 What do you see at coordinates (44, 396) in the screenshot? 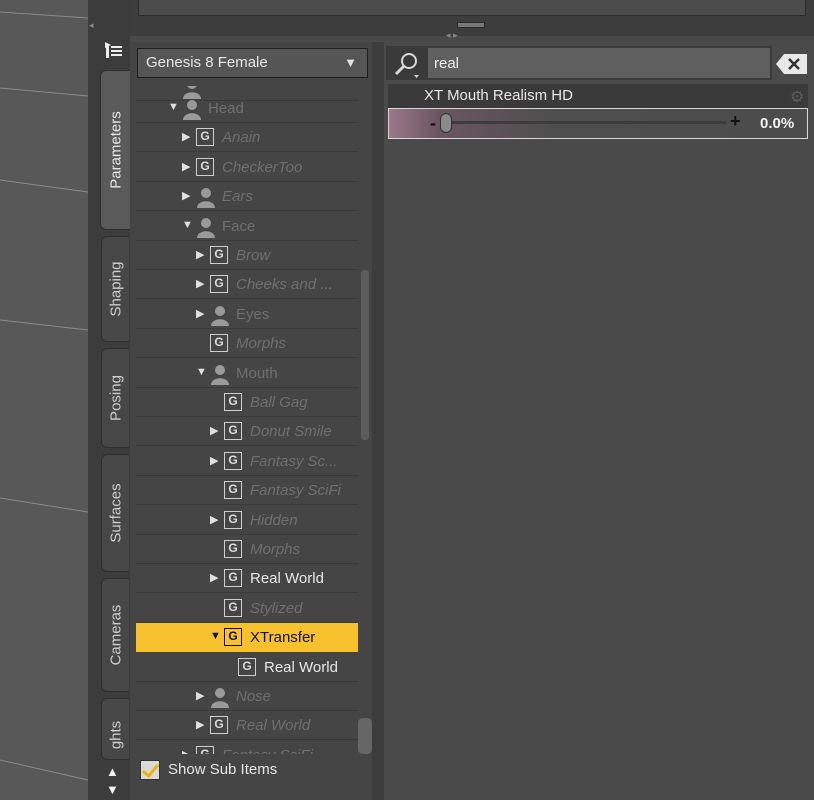
I see `viewport-grid` at bounding box center [44, 396].